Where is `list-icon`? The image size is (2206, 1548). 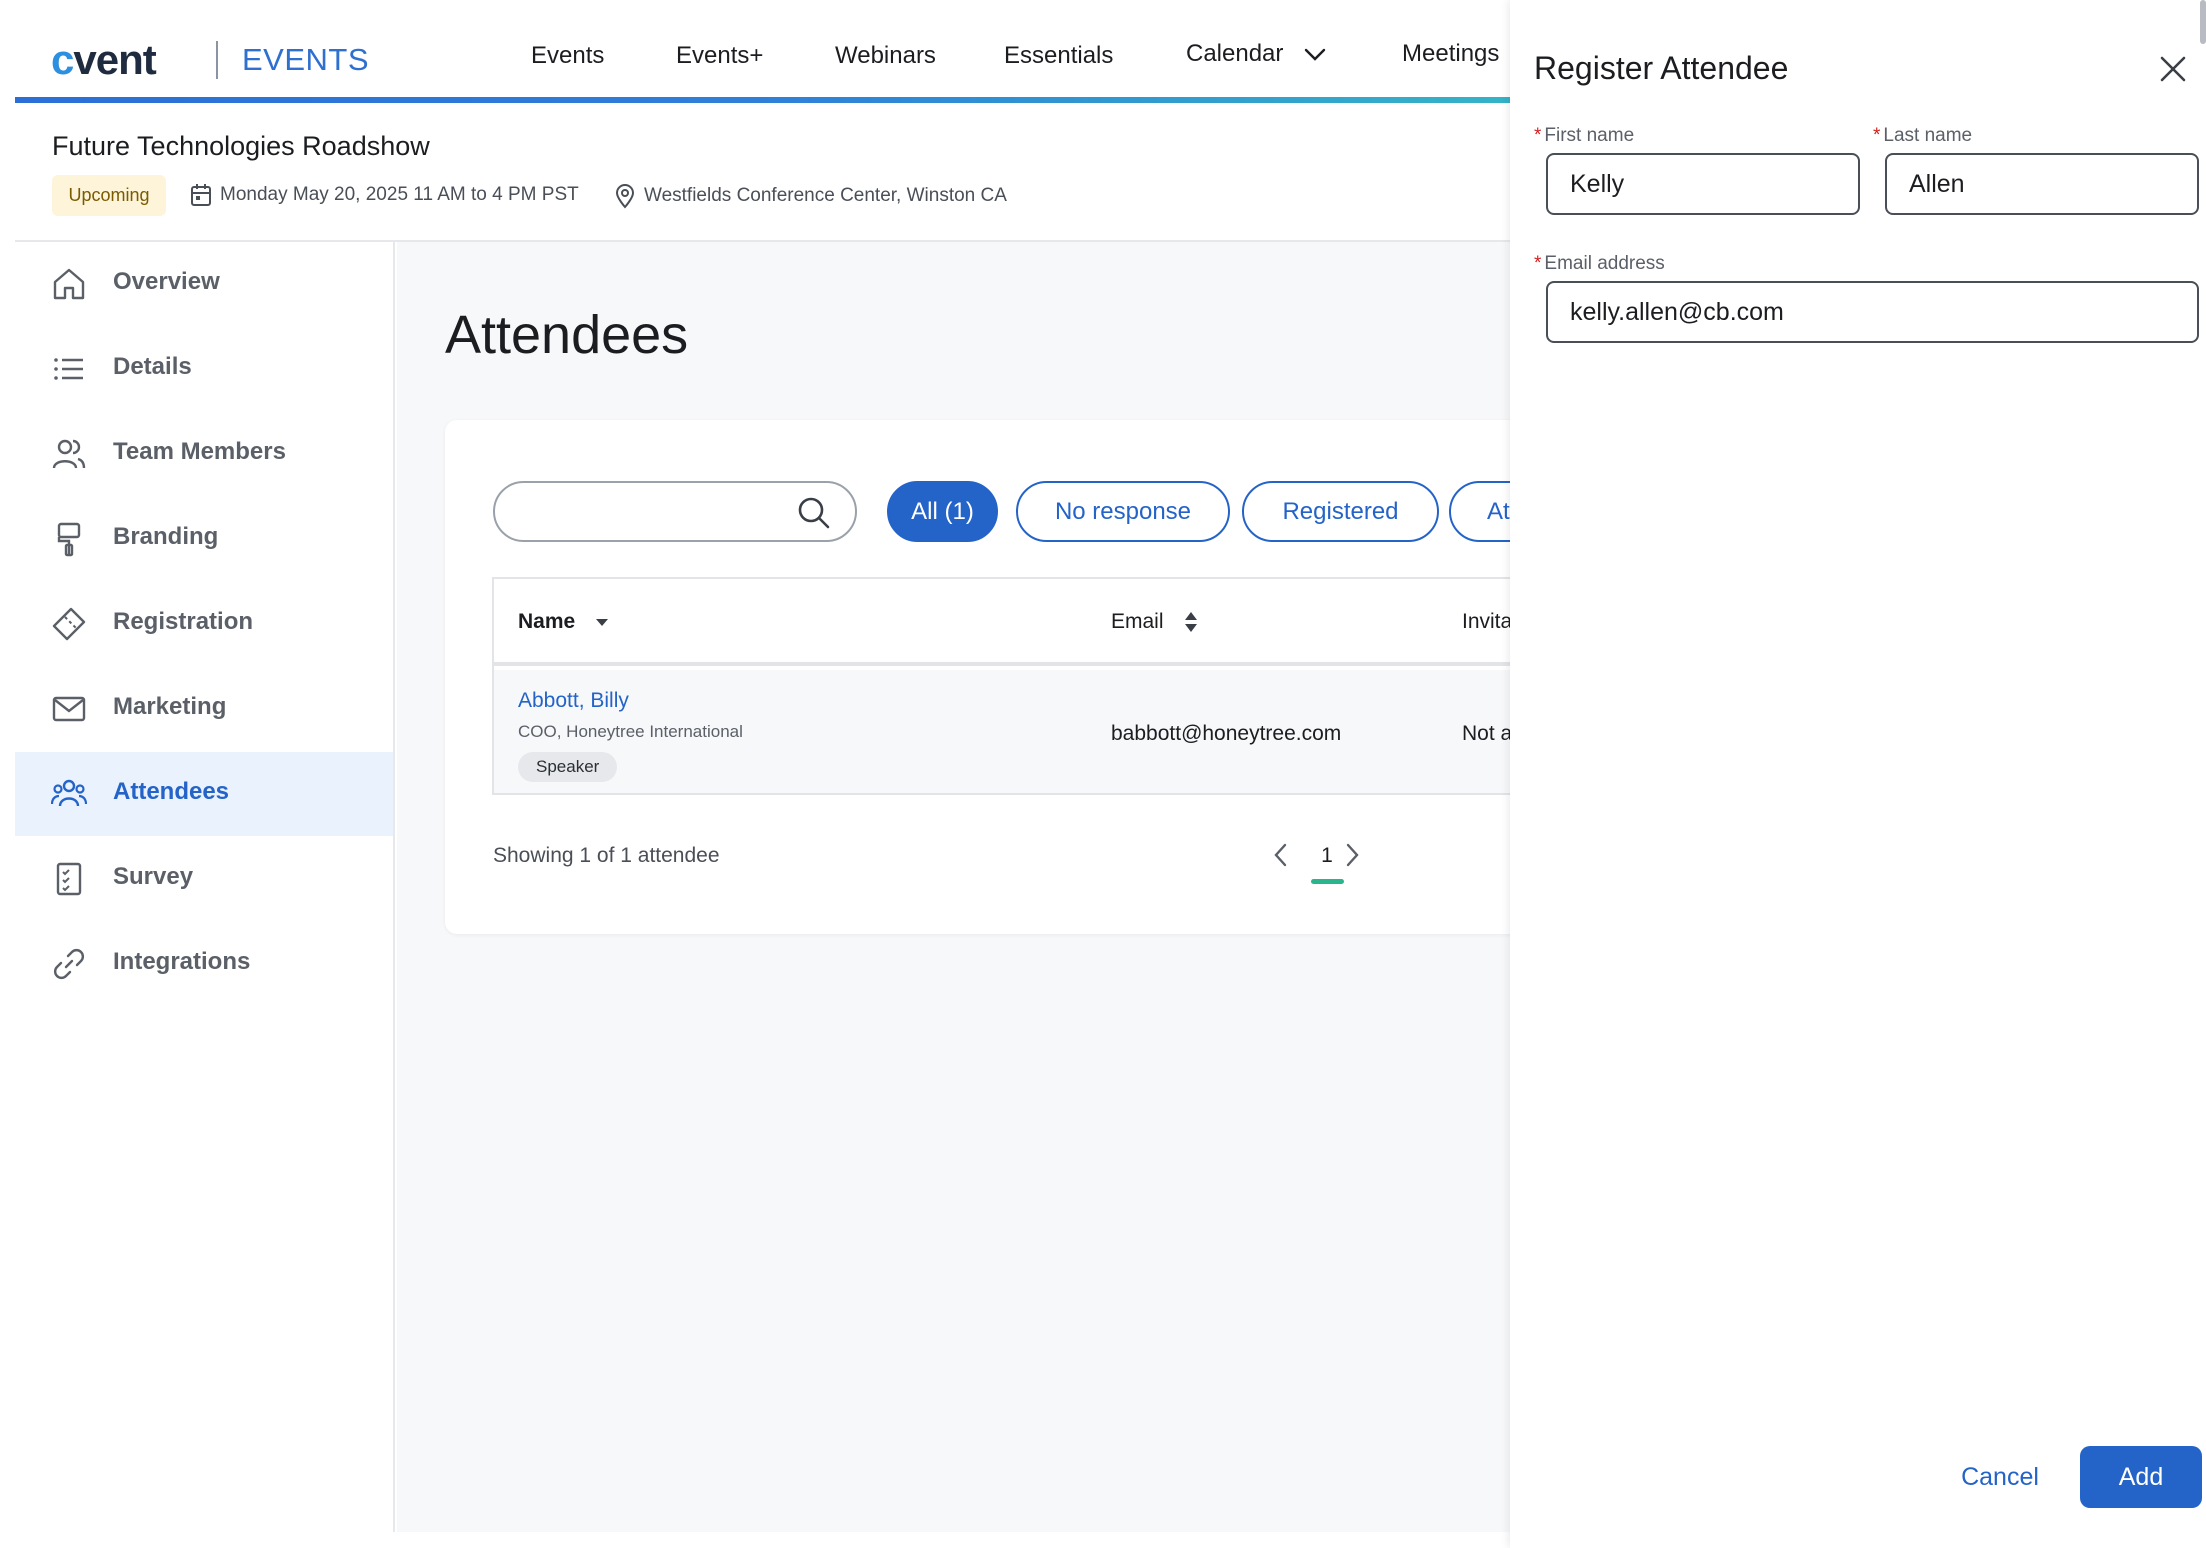
list-icon is located at coordinates (68, 369).